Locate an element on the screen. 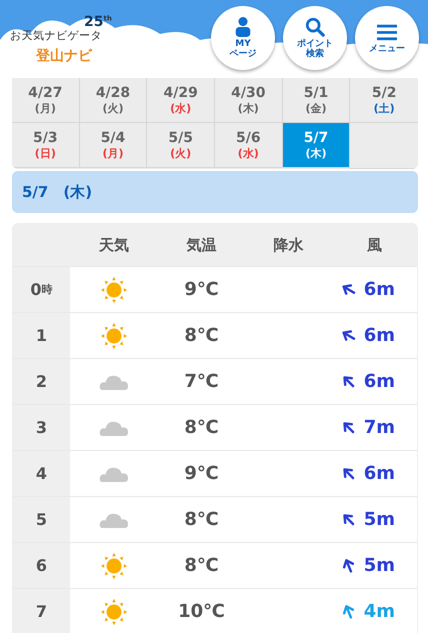 The width and height of the screenshot is (428, 633). temperature-cell-text: 7℃ is located at coordinates (201, 382).